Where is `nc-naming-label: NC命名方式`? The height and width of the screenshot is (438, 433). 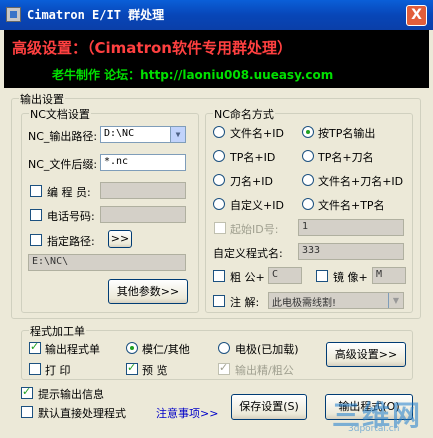 nc-naming-label: NC命名方式 is located at coordinates (244, 114).